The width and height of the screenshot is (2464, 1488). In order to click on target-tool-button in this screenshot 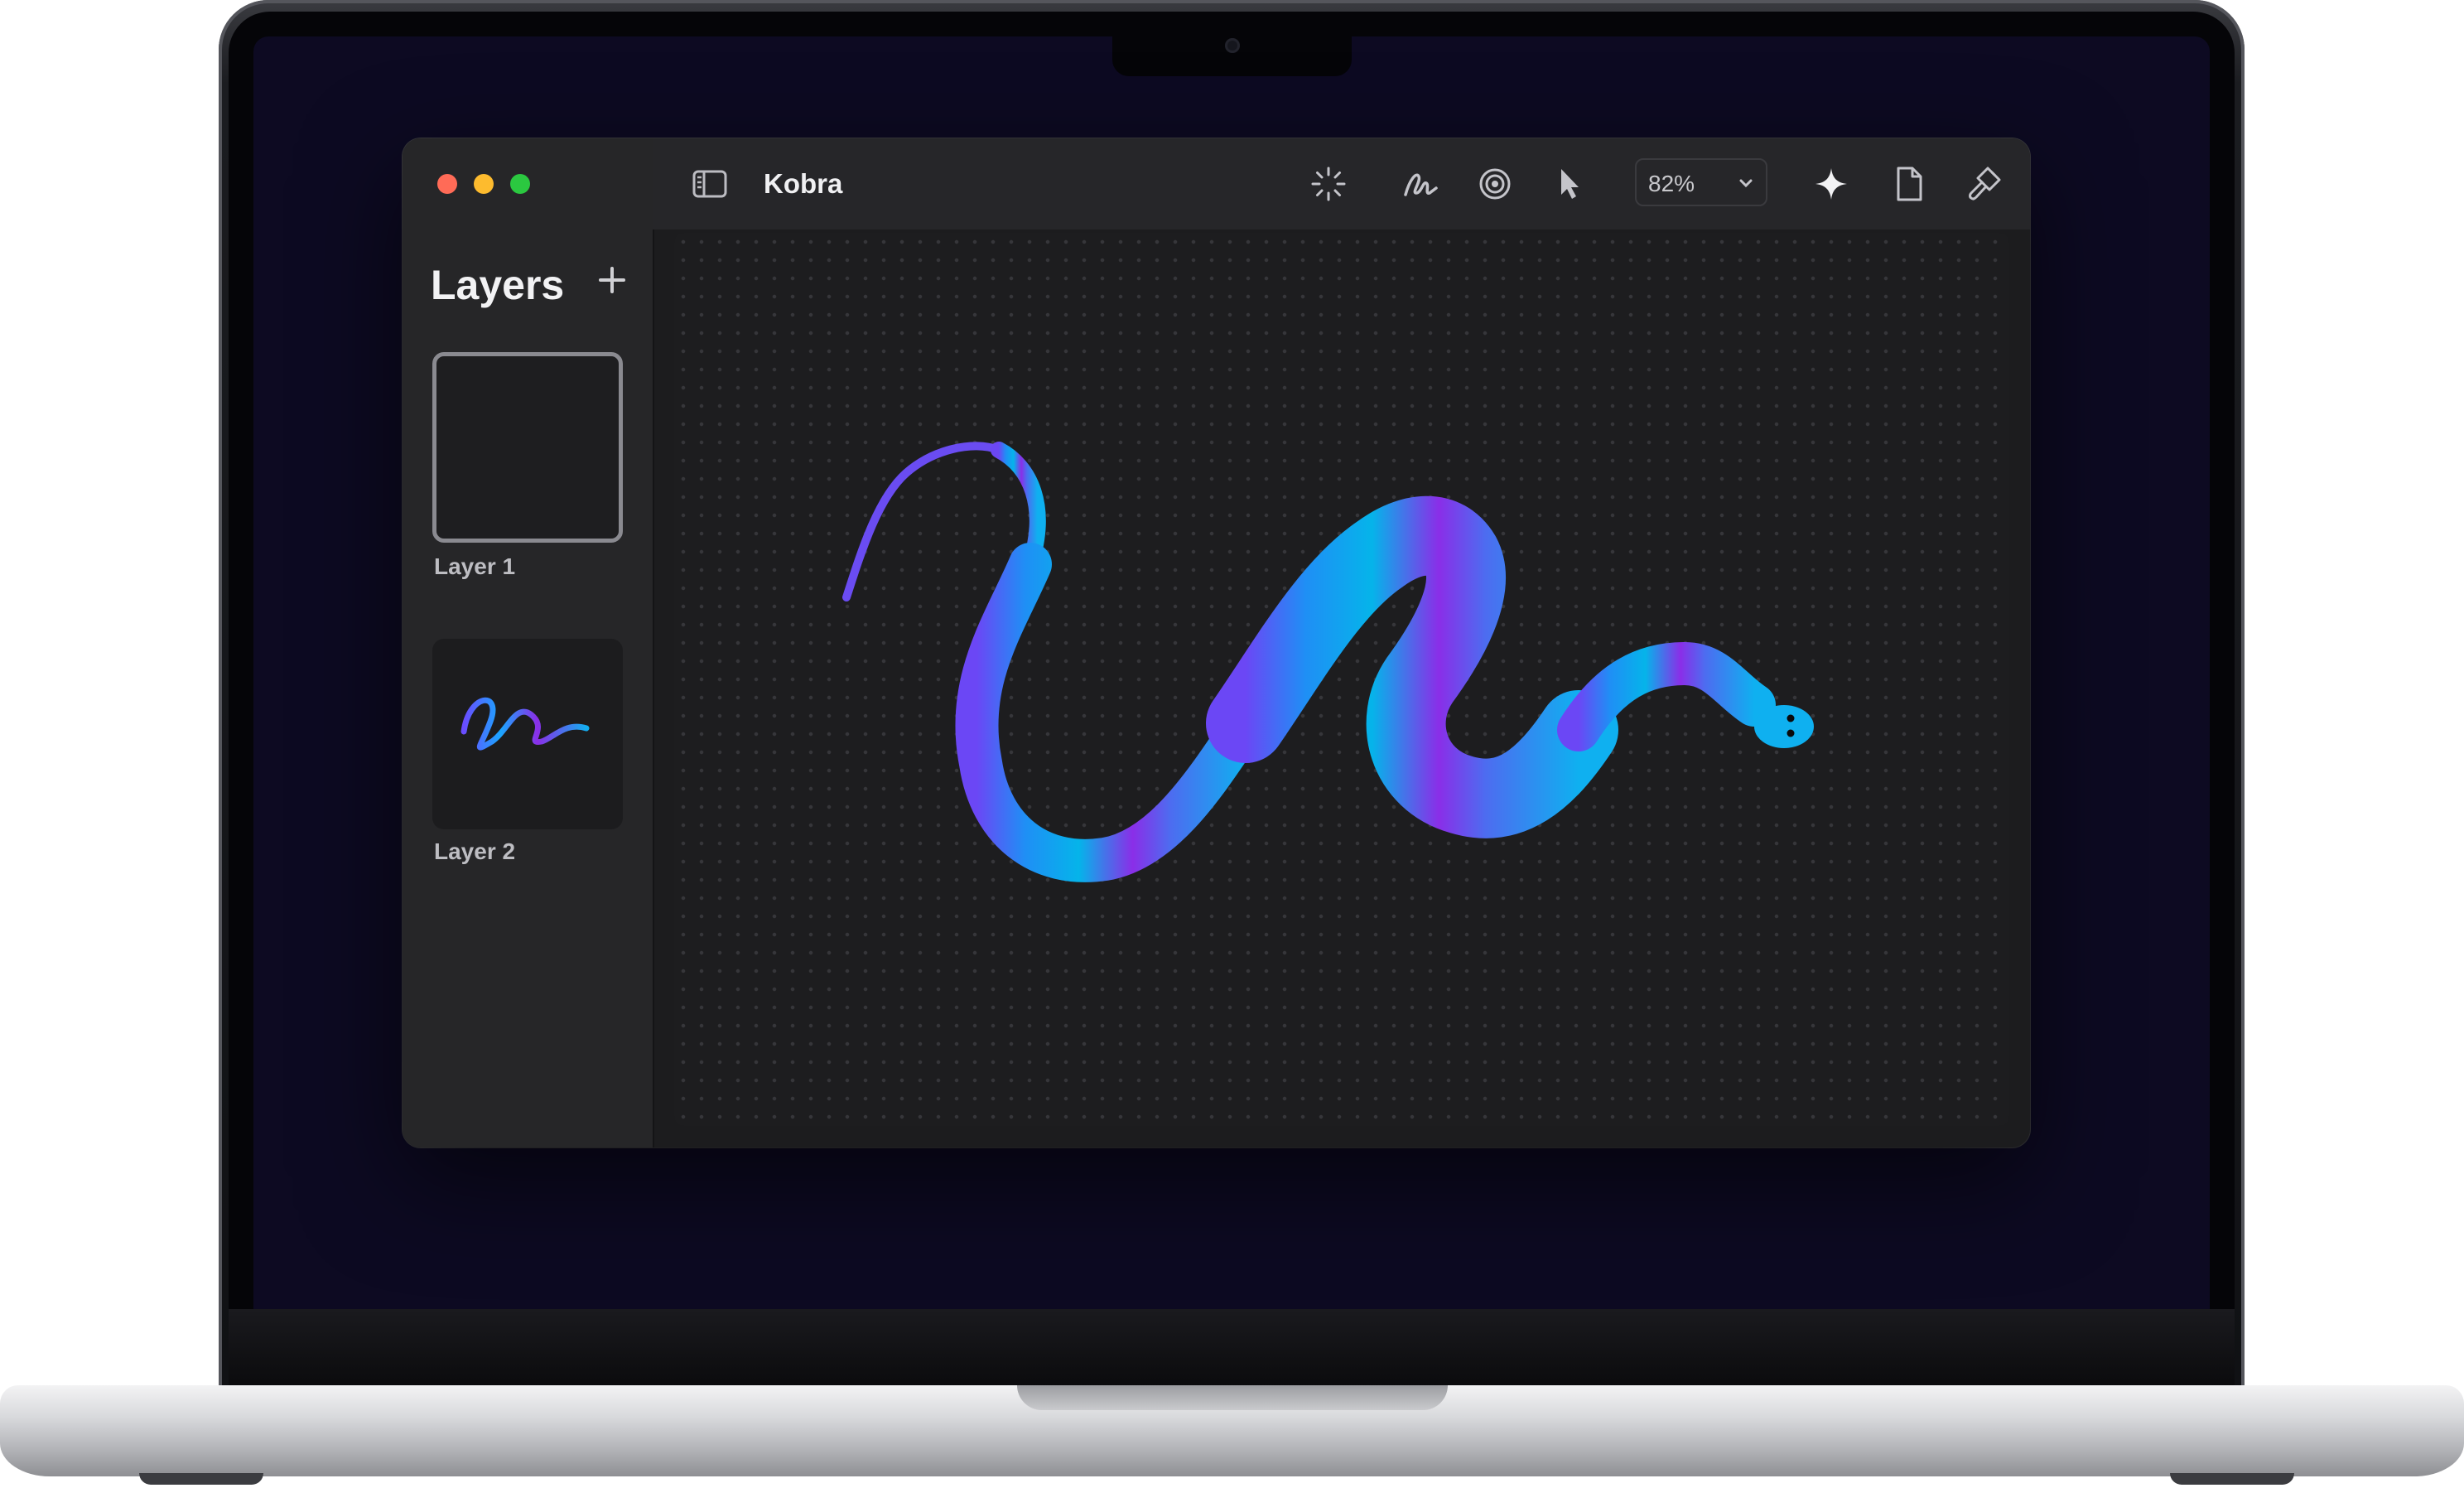, I will do `click(1495, 184)`.